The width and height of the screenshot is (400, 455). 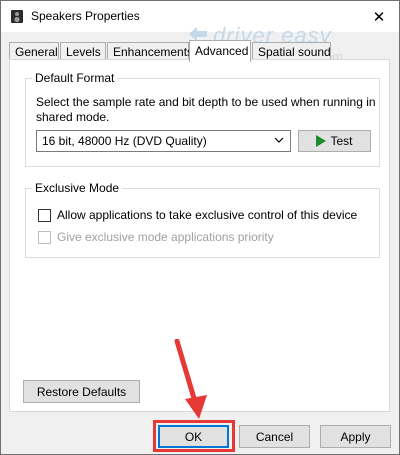 What do you see at coordinates (321, 141) in the screenshot?
I see `play-icon` at bounding box center [321, 141].